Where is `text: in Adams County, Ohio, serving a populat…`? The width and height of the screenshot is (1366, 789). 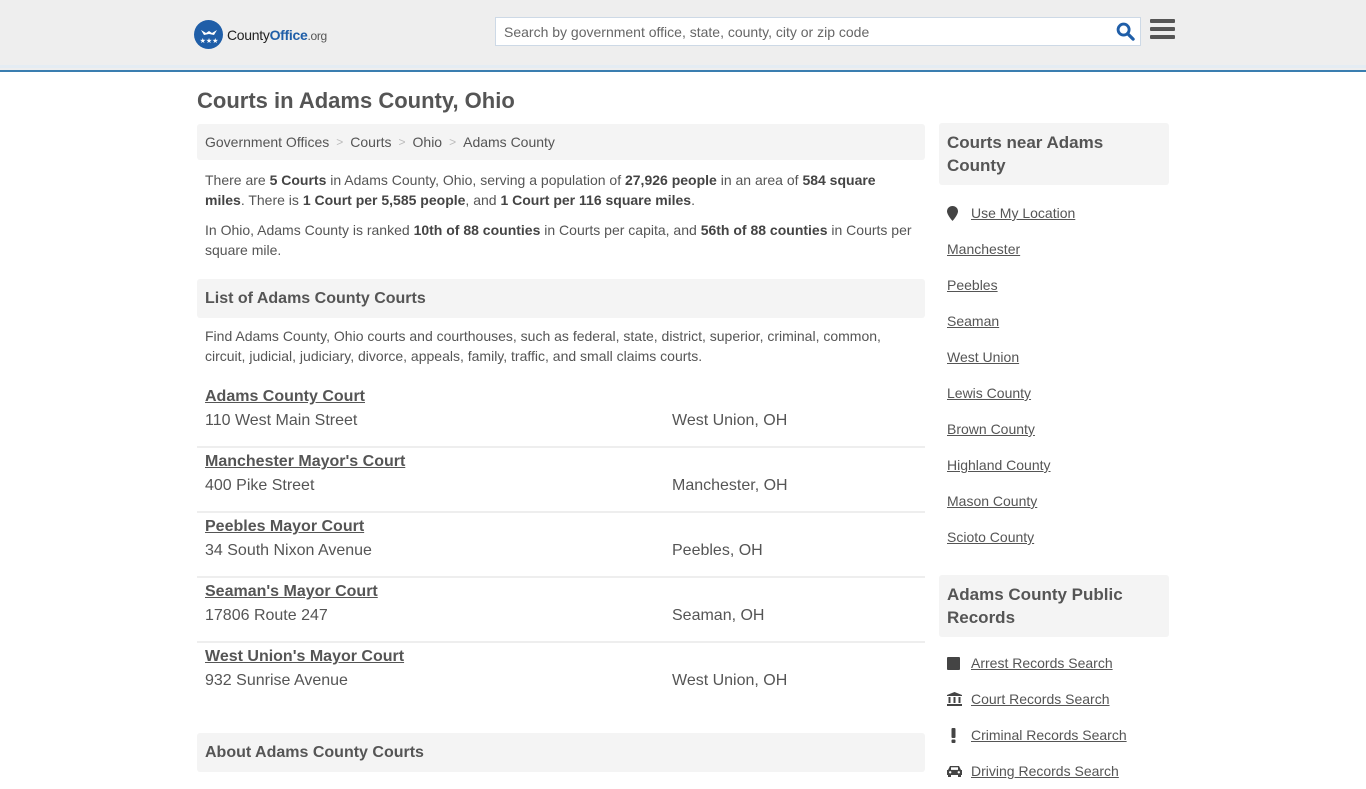 text: in Adams County, Ohio, serving a populat… is located at coordinates (475, 180).